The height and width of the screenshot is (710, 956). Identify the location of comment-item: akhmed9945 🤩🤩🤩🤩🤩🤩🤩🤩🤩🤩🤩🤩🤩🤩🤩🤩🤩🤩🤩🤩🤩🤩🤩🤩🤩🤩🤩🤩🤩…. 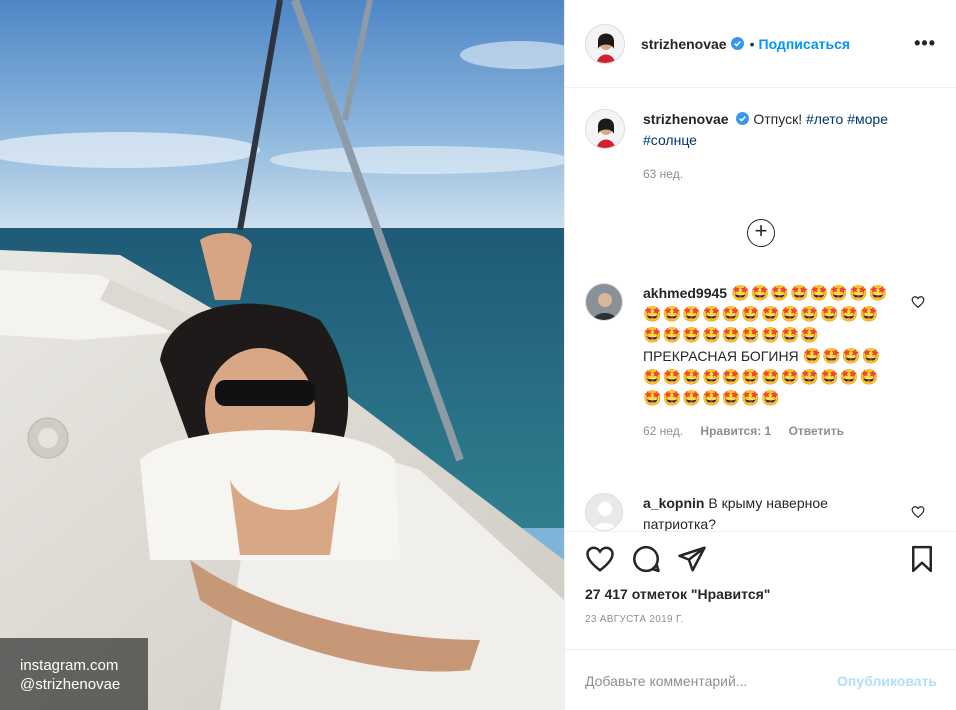
(761, 362).